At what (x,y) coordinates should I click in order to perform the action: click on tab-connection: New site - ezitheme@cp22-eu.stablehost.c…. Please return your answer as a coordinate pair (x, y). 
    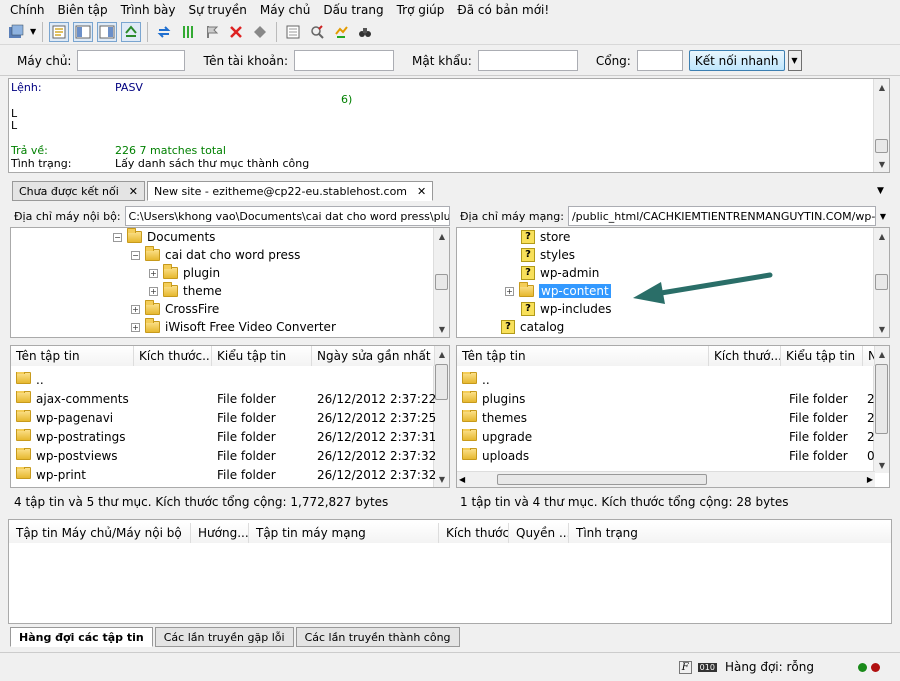
    Looking at the image, I should click on (290, 191).